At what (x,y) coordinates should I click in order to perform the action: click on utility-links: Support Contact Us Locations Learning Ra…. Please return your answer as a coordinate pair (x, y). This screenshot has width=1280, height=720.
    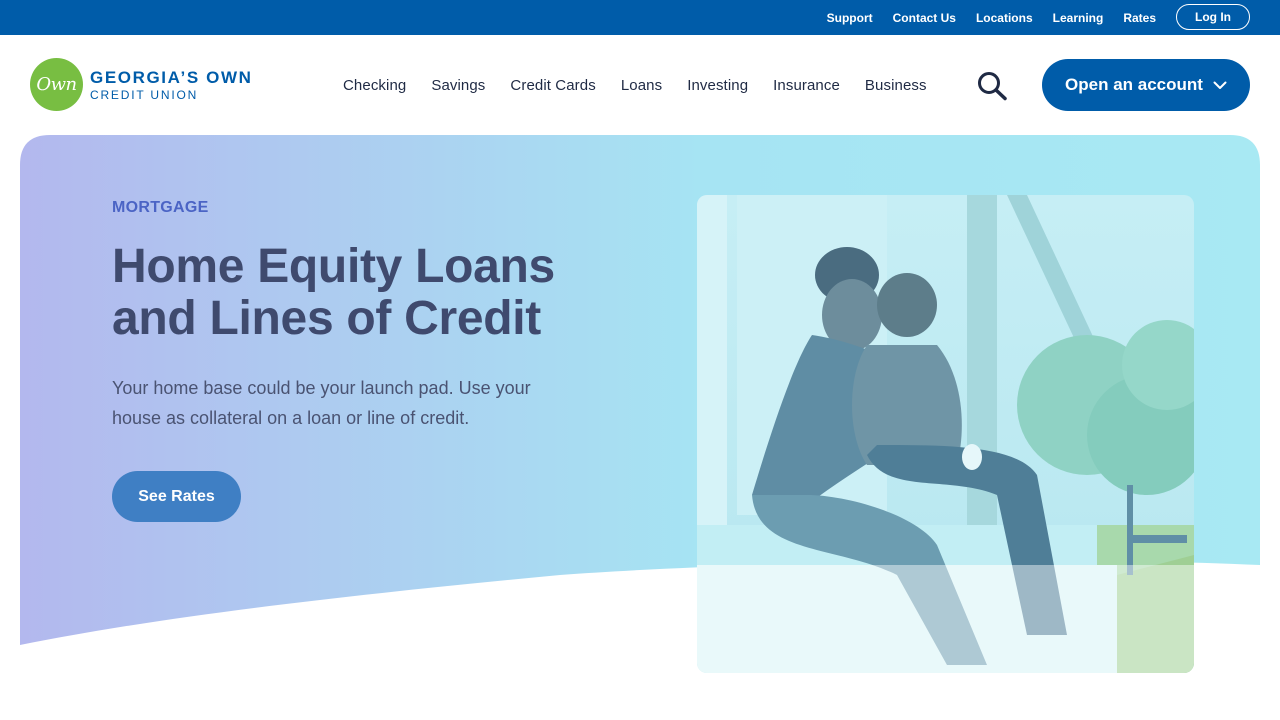
    Looking at the image, I should click on (991, 17).